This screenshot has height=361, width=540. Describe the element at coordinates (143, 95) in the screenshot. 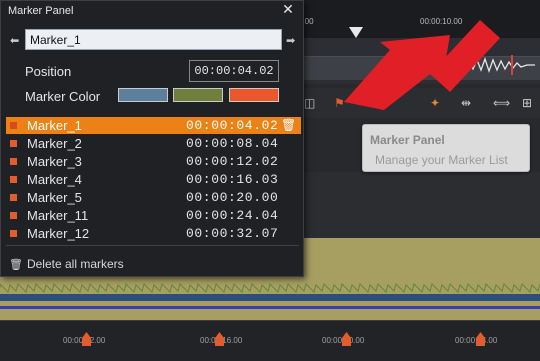

I see `color-swatch-blue` at that location.